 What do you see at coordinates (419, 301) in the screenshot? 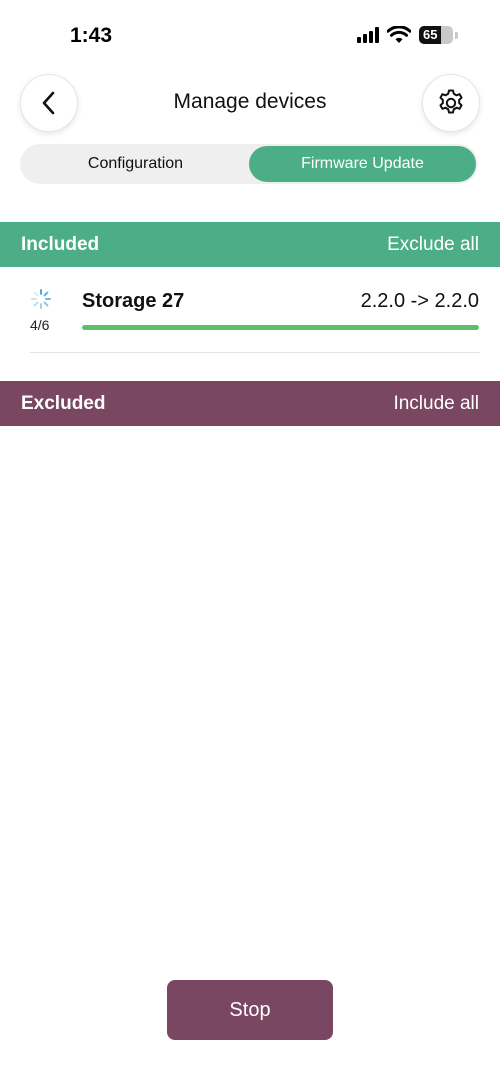
I see `device-version: 2.2.0 -> 2.2.0` at bounding box center [419, 301].